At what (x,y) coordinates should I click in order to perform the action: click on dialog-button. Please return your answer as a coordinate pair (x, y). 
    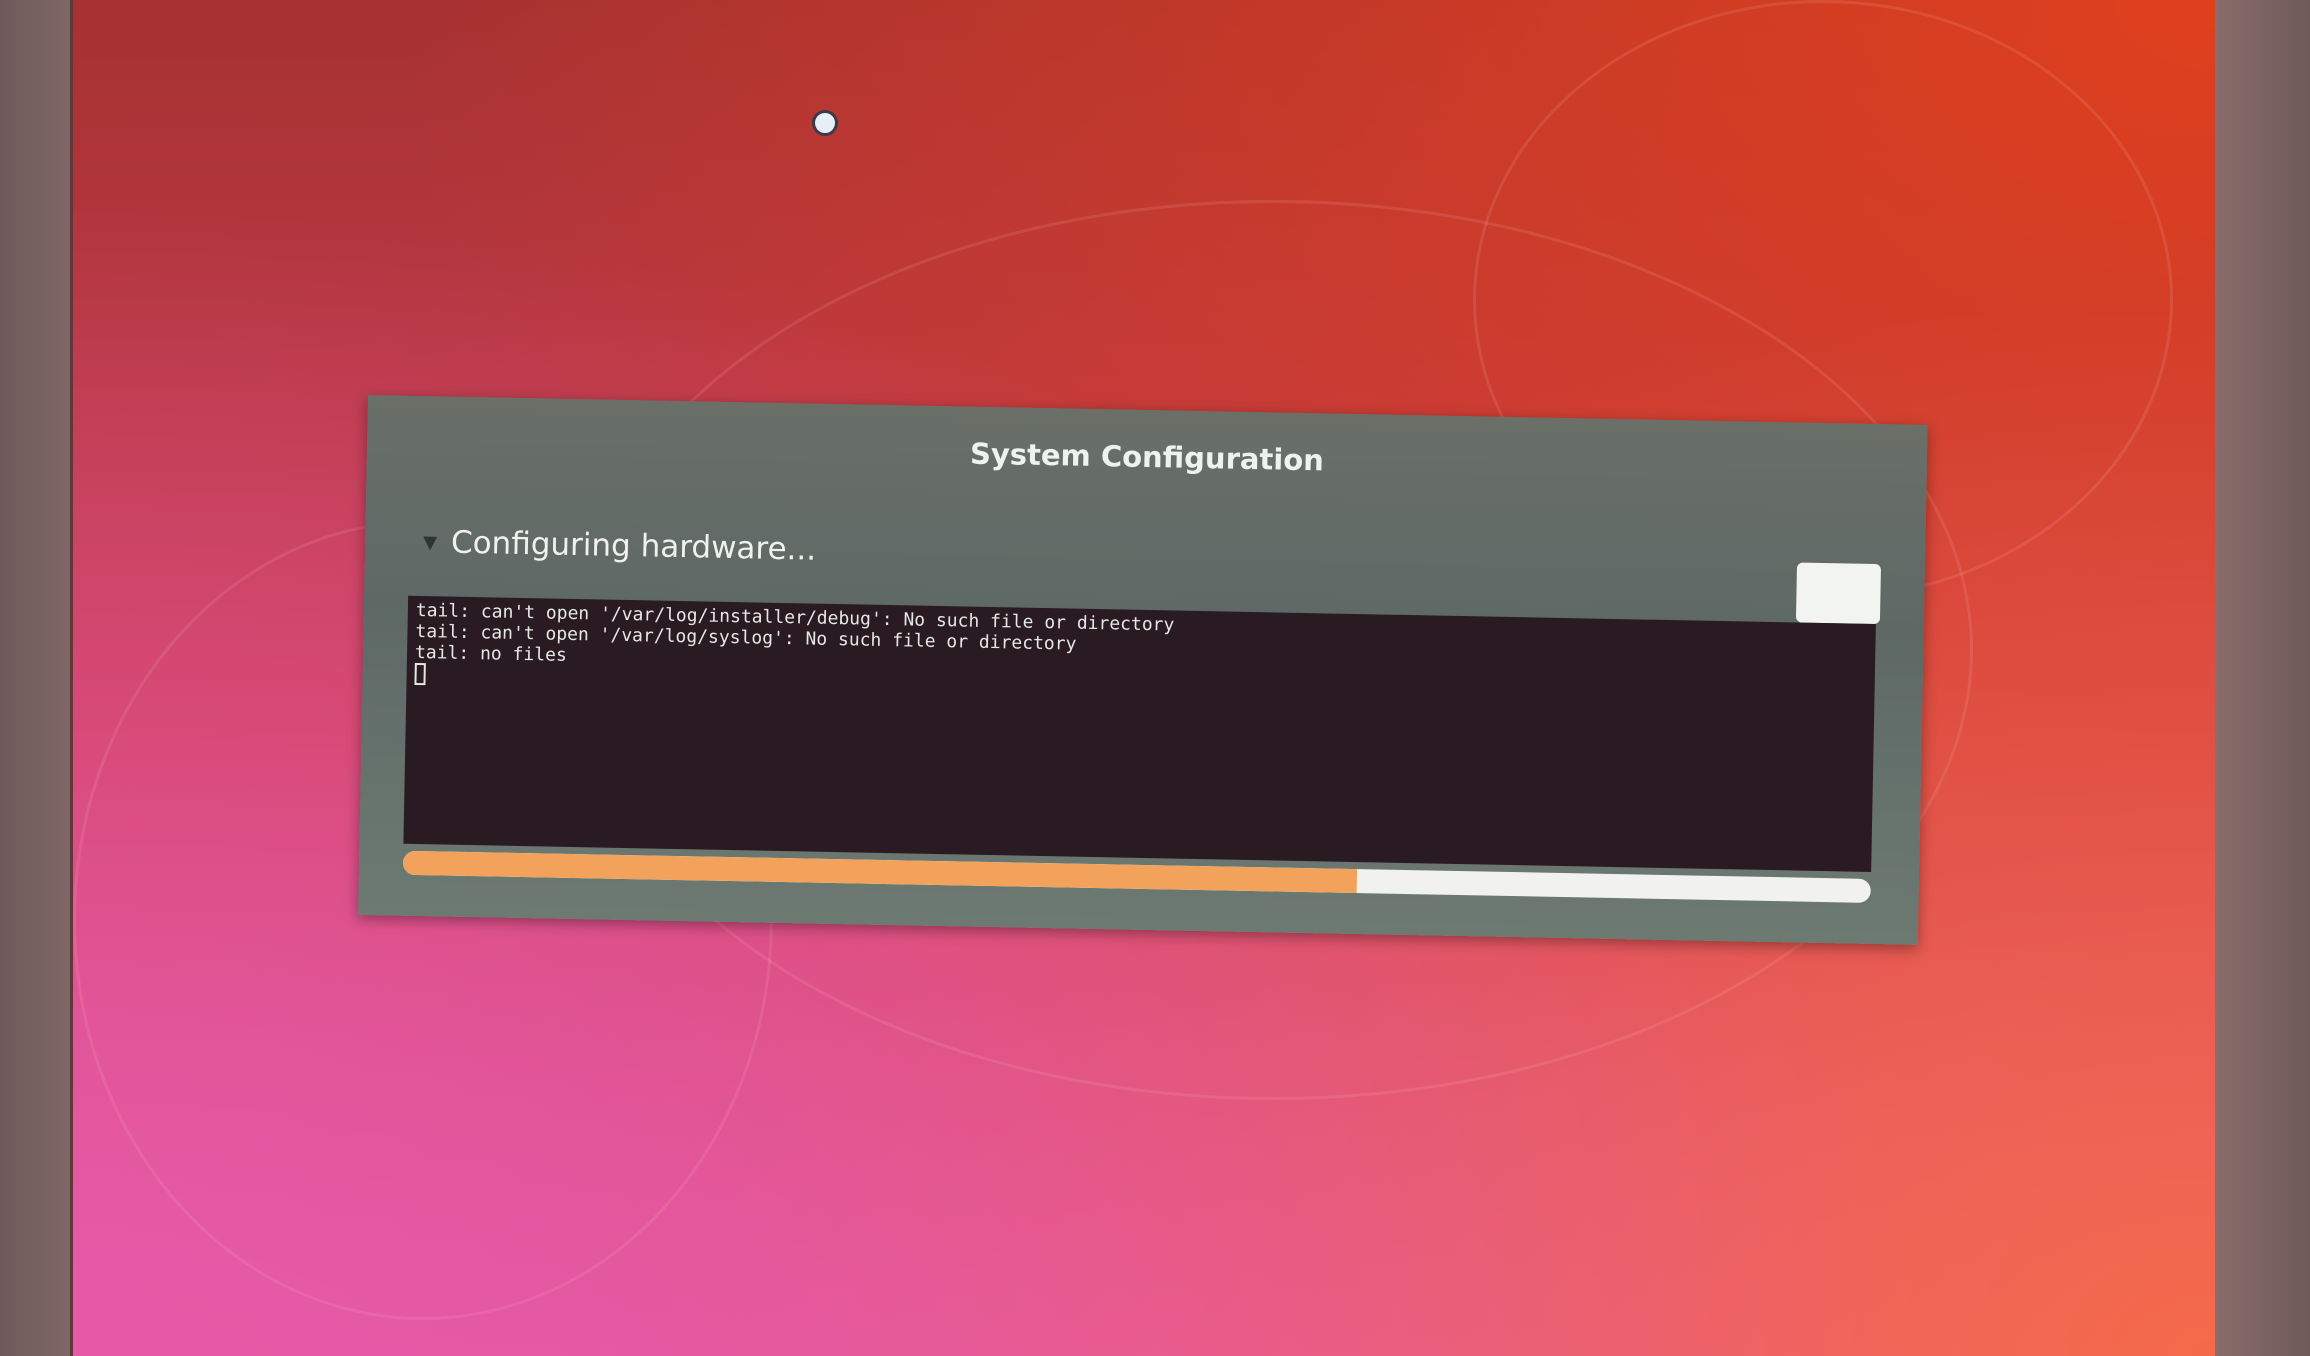
    Looking at the image, I should click on (1838, 593).